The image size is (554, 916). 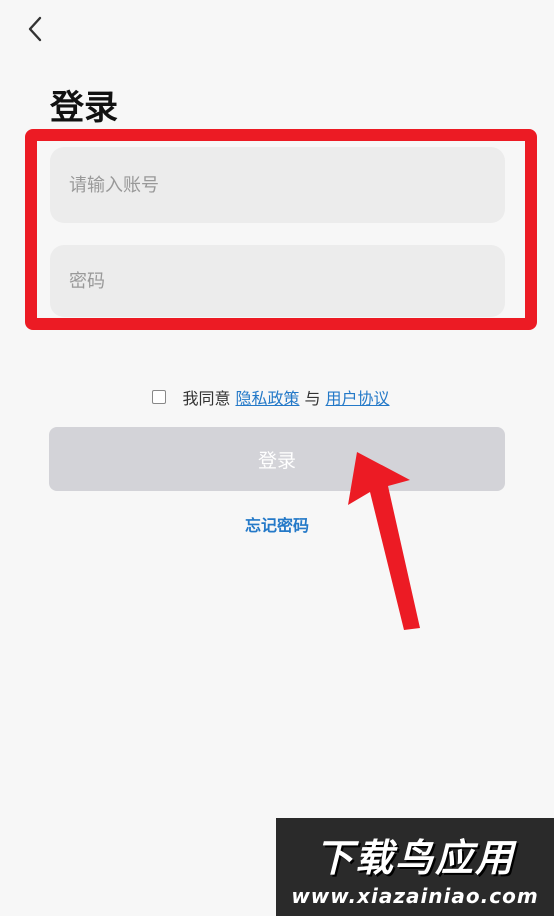 I want to click on forgot-password-link: 忘记密码, so click(x=277, y=524).